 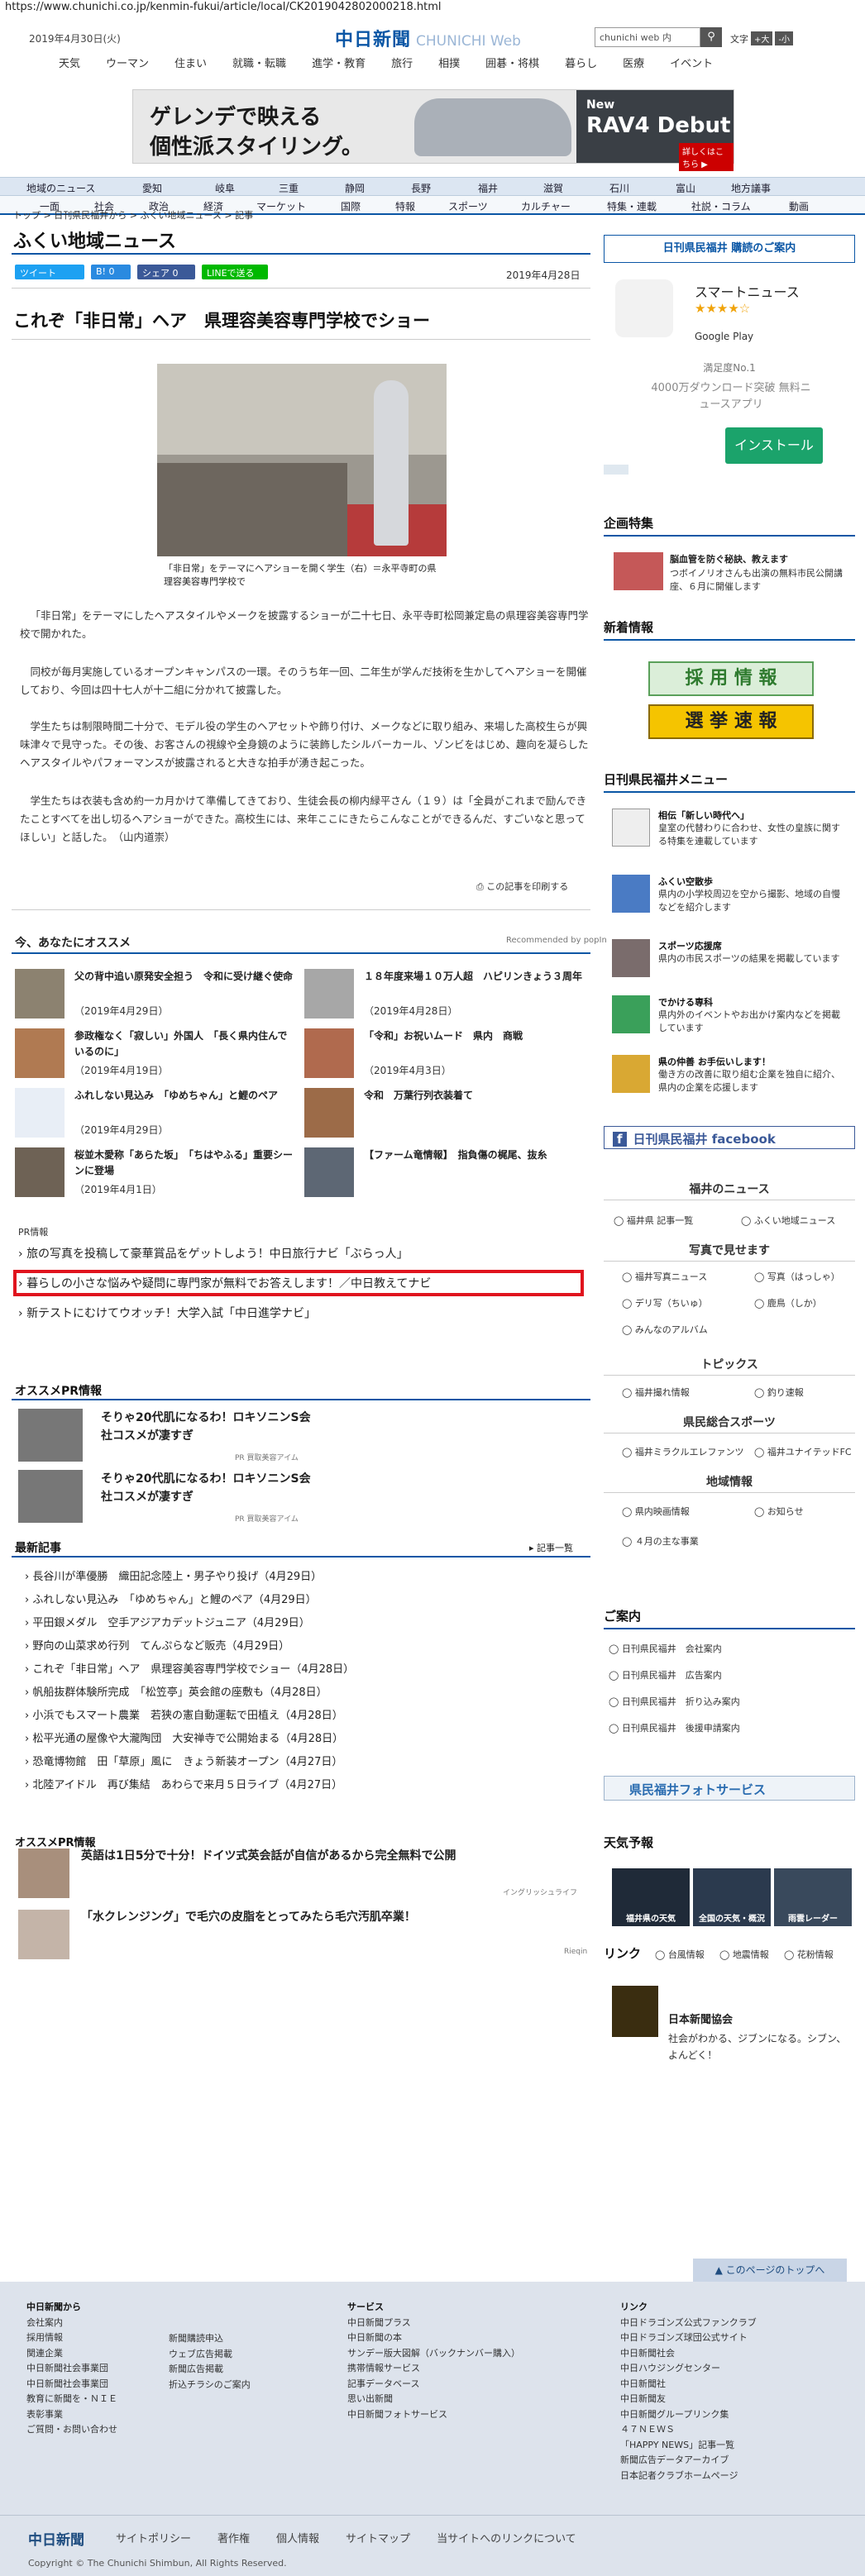 What do you see at coordinates (176, 1691) in the screenshot?
I see `latest-item: › 帆船抜群体験所完成 「松笠亭」英会館の座敷も（4月28日）` at bounding box center [176, 1691].